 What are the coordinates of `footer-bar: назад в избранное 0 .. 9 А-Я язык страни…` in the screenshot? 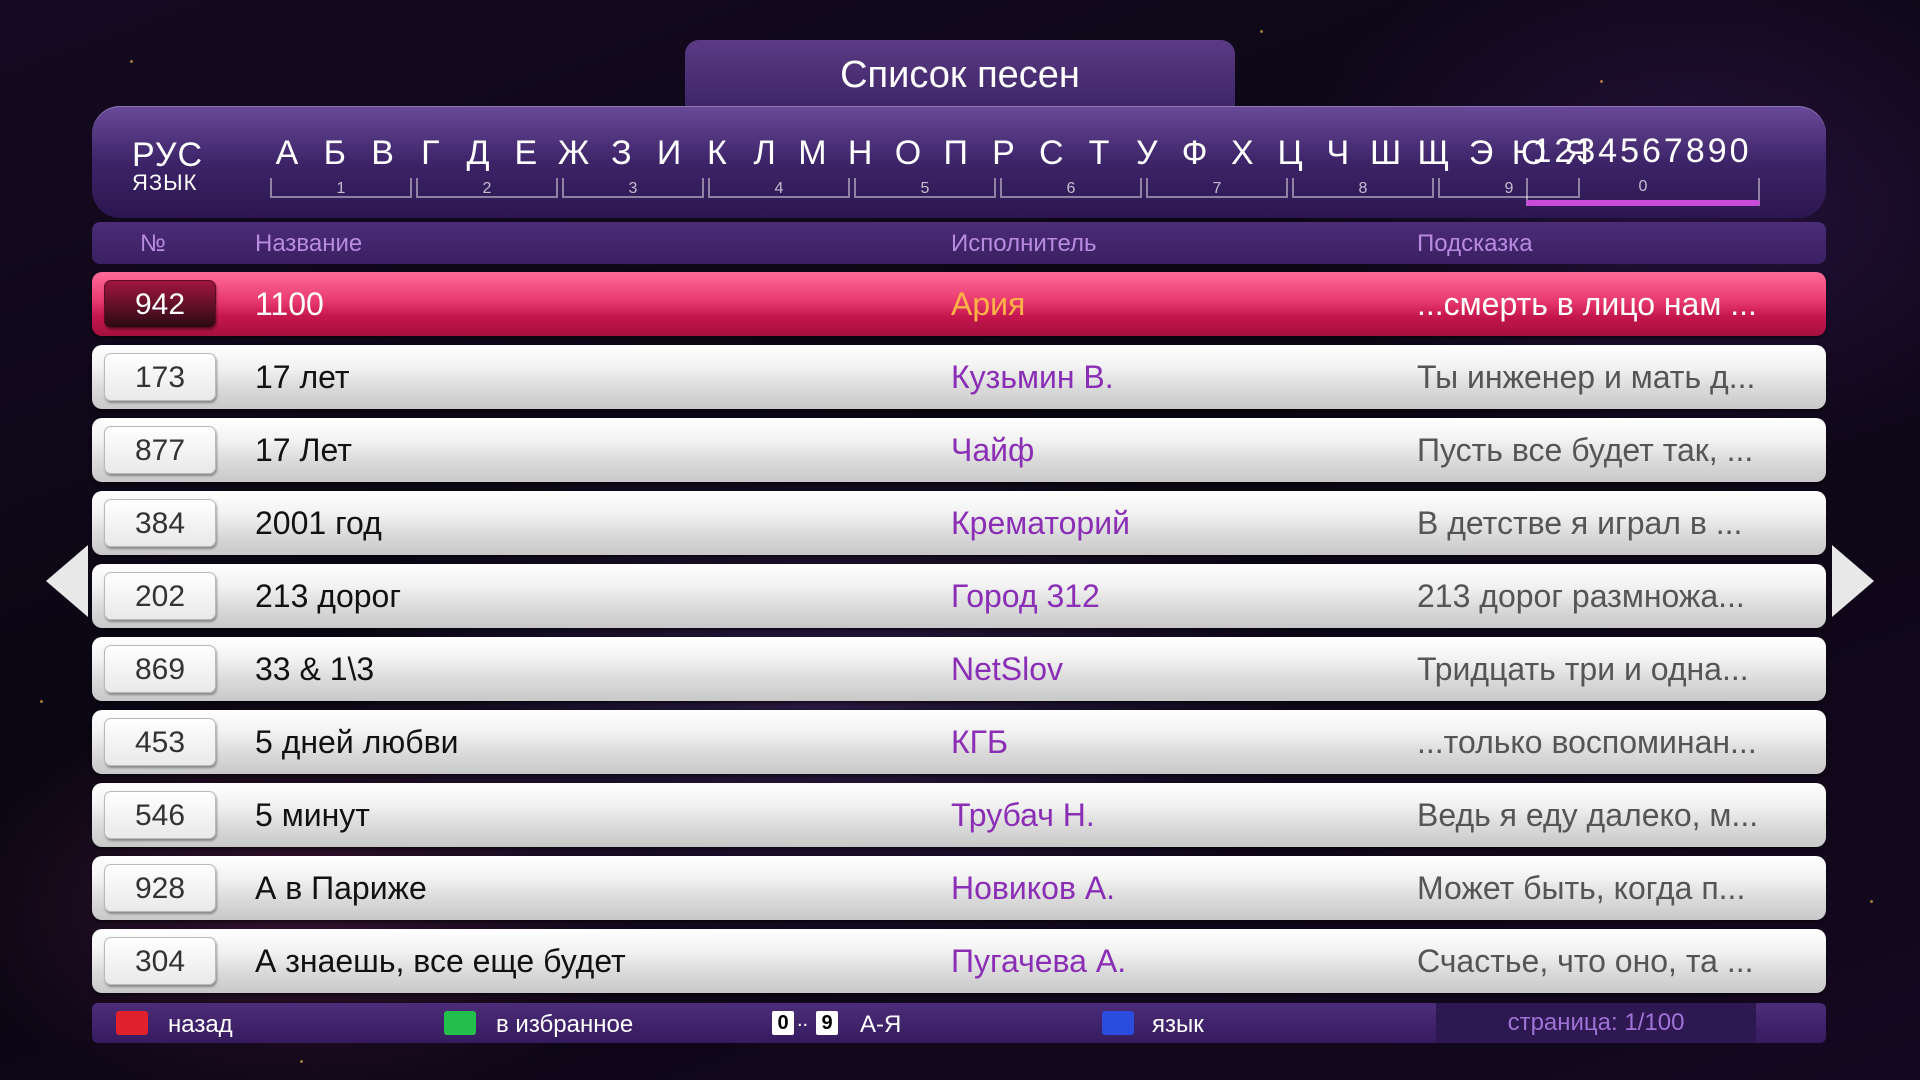 It's located at (959, 1023).